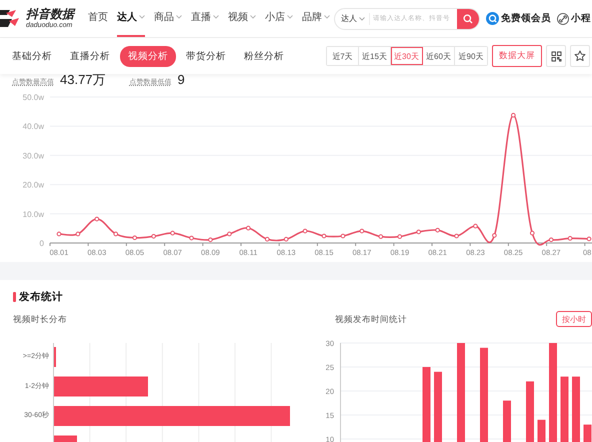  I want to click on analysis-tab: 视频分析, so click(148, 56).